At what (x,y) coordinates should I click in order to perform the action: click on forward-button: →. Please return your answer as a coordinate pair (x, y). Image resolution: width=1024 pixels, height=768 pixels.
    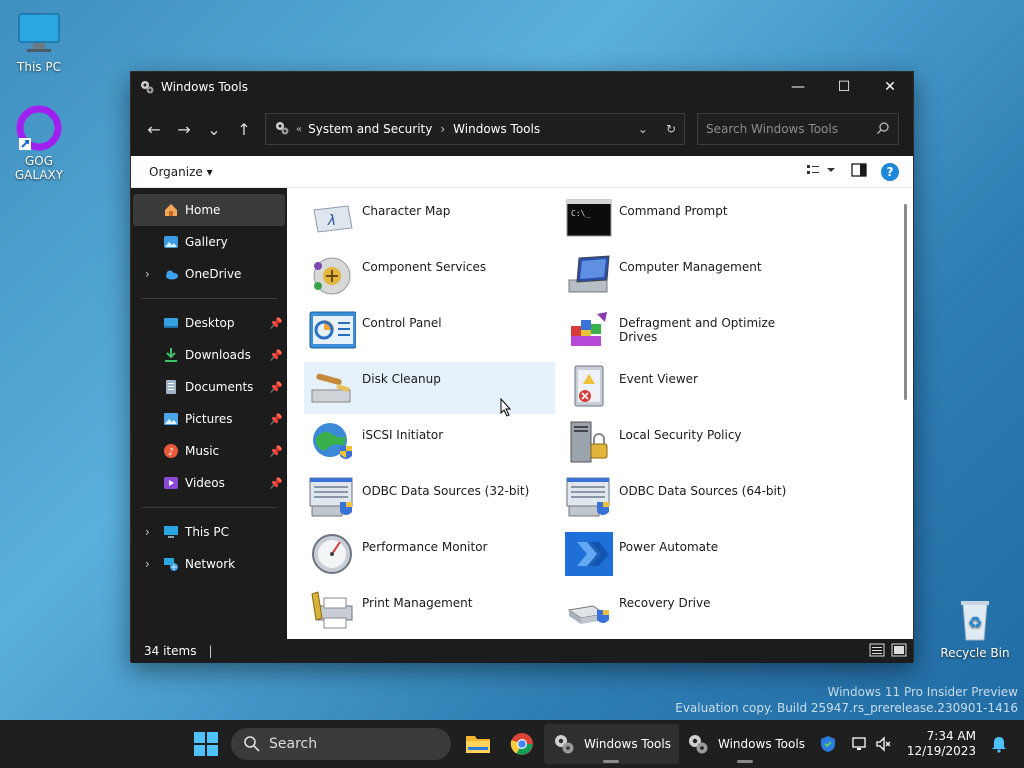
    Looking at the image, I should click on (184, 129).